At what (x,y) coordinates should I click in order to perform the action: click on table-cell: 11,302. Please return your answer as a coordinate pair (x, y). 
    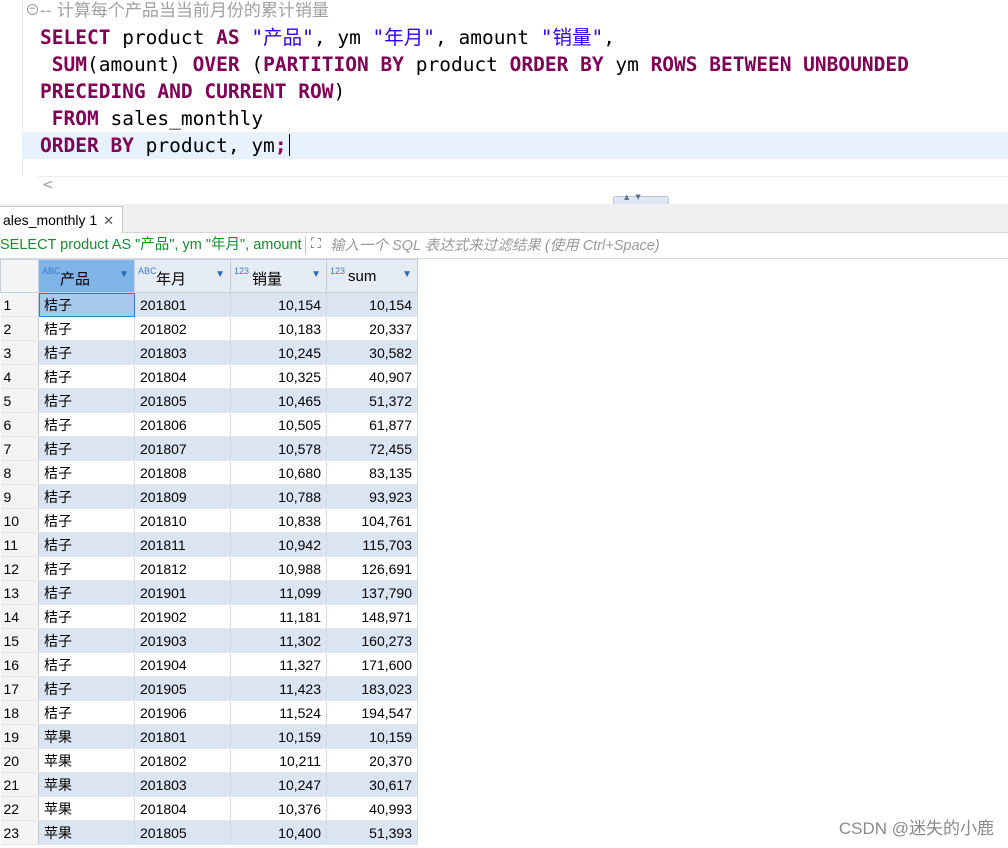
    Looking at the image, I should click on (278, 640).